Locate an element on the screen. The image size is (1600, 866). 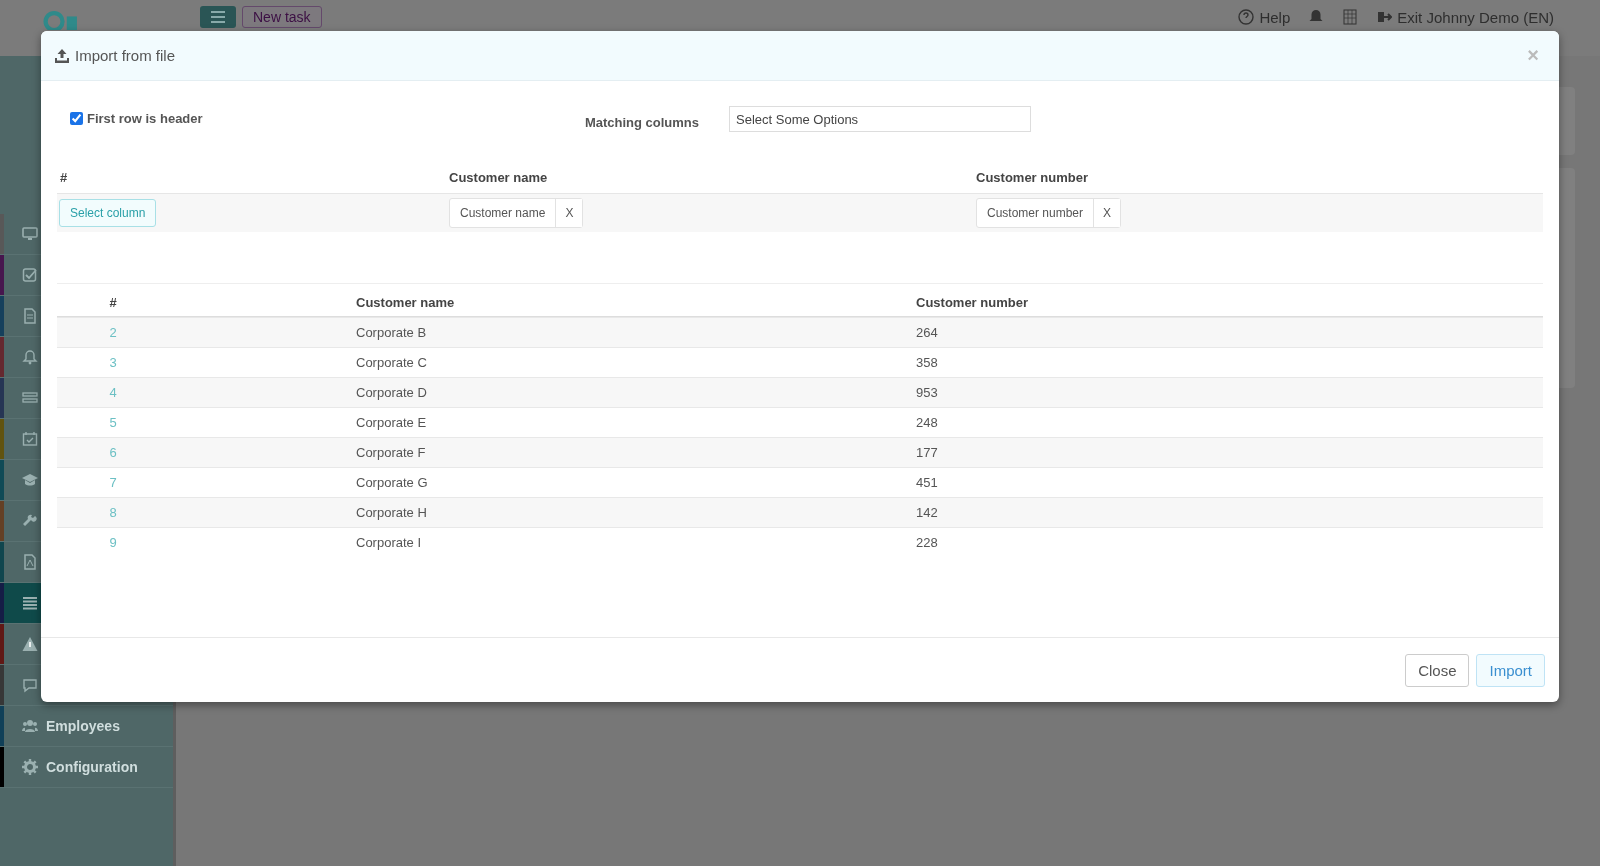
matching-columns-field: Select Some Options is located at coordinates (880, 119).